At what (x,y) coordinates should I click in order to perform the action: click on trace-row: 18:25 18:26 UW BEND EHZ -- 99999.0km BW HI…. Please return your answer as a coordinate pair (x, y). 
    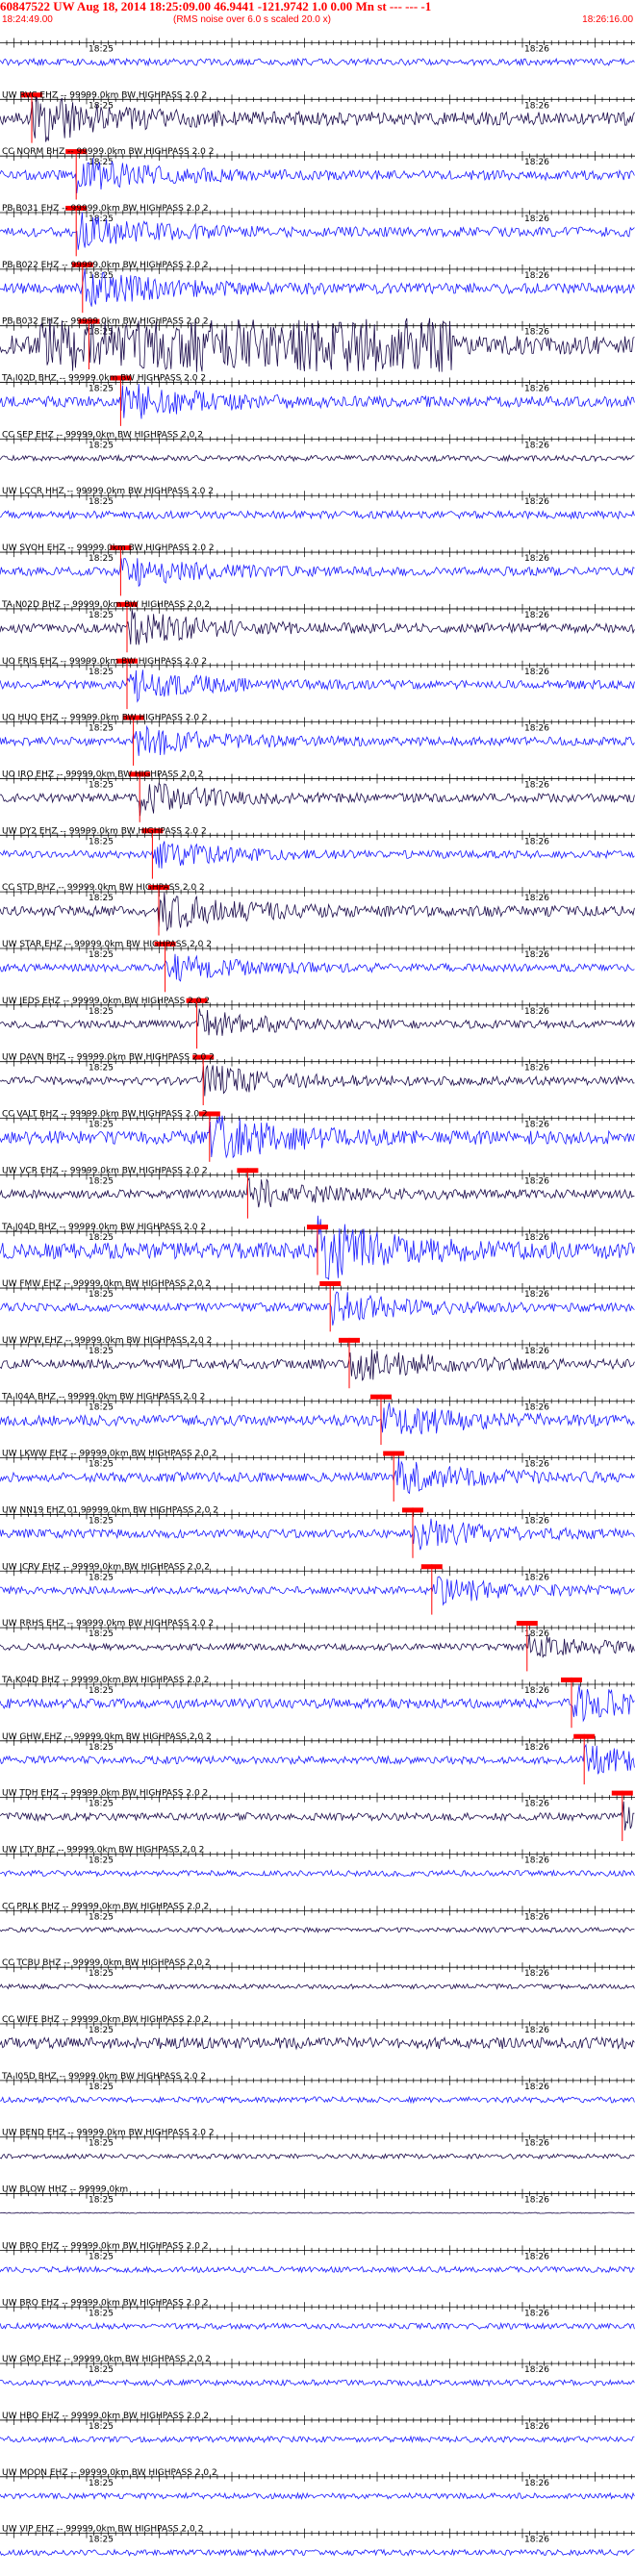
    Looking at the image, I should click on (317, 2144).